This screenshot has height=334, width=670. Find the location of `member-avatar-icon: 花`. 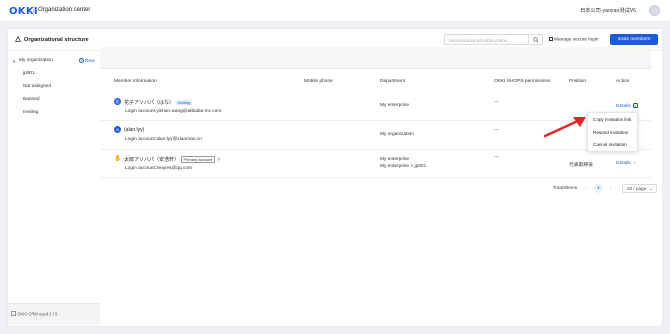

member-avatar-icon: 花 is located at coordinates (117, 101).